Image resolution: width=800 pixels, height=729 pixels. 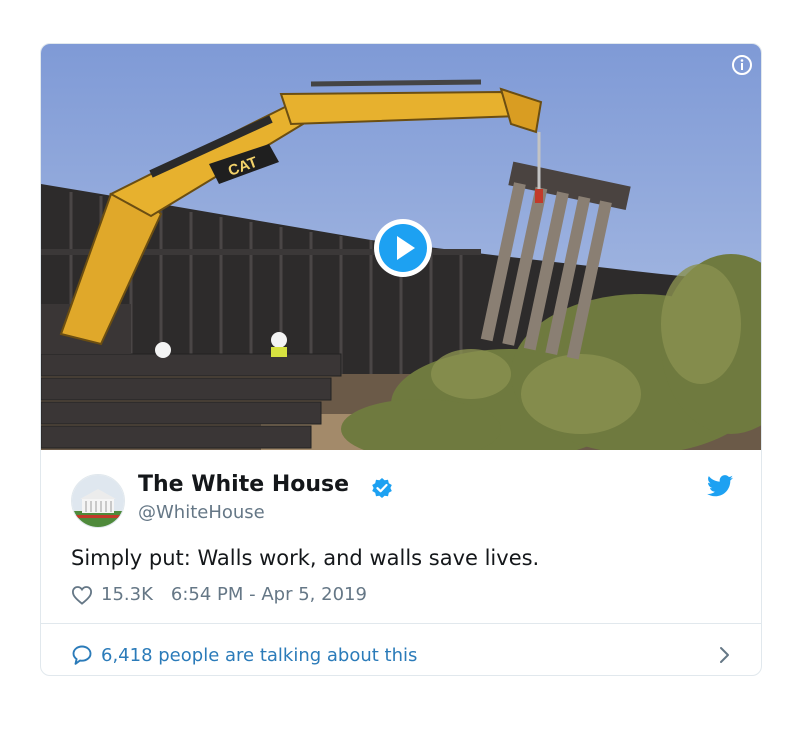 What do you see at coordinates (127, 594) in the screenshot?
I see `like-count: 15.3K` at bounding box center [127, 594].